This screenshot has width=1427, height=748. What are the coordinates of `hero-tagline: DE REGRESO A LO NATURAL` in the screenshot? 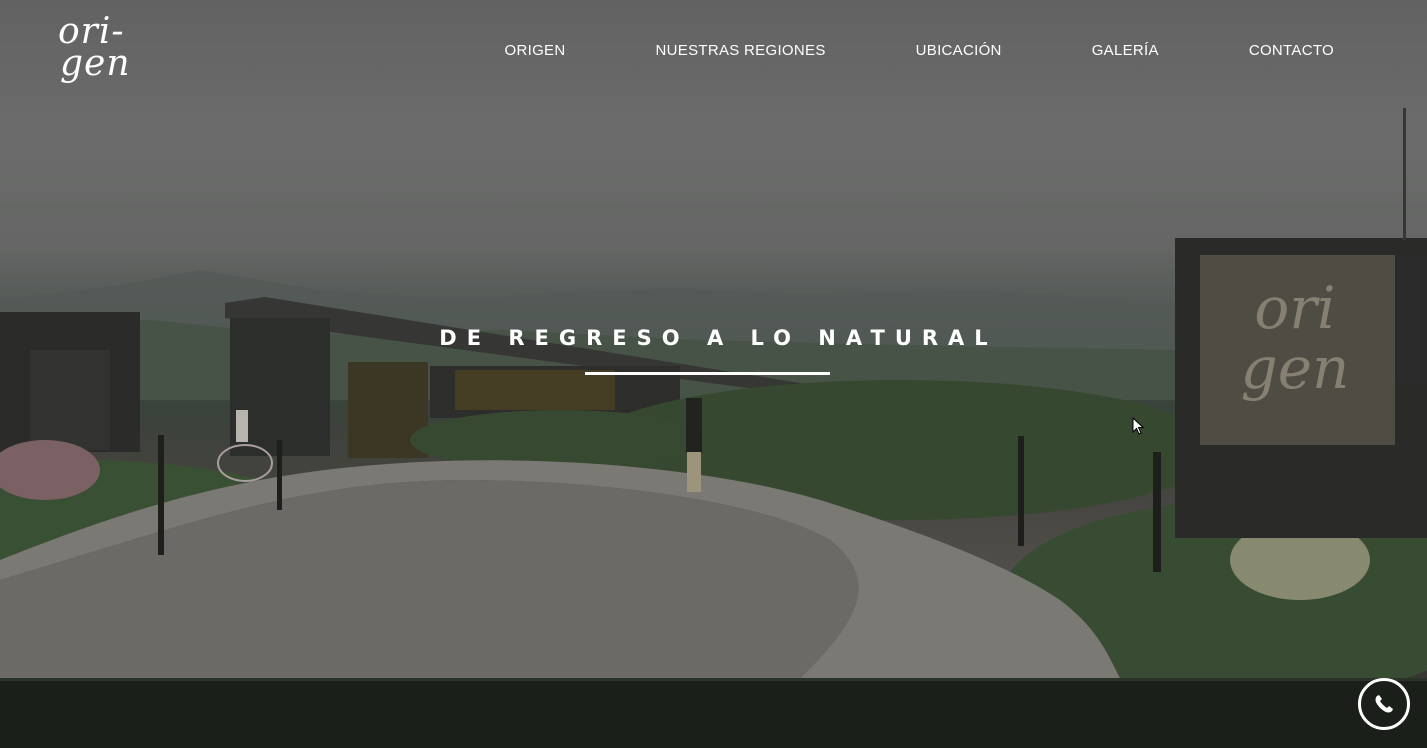 It's located at (718, 338).